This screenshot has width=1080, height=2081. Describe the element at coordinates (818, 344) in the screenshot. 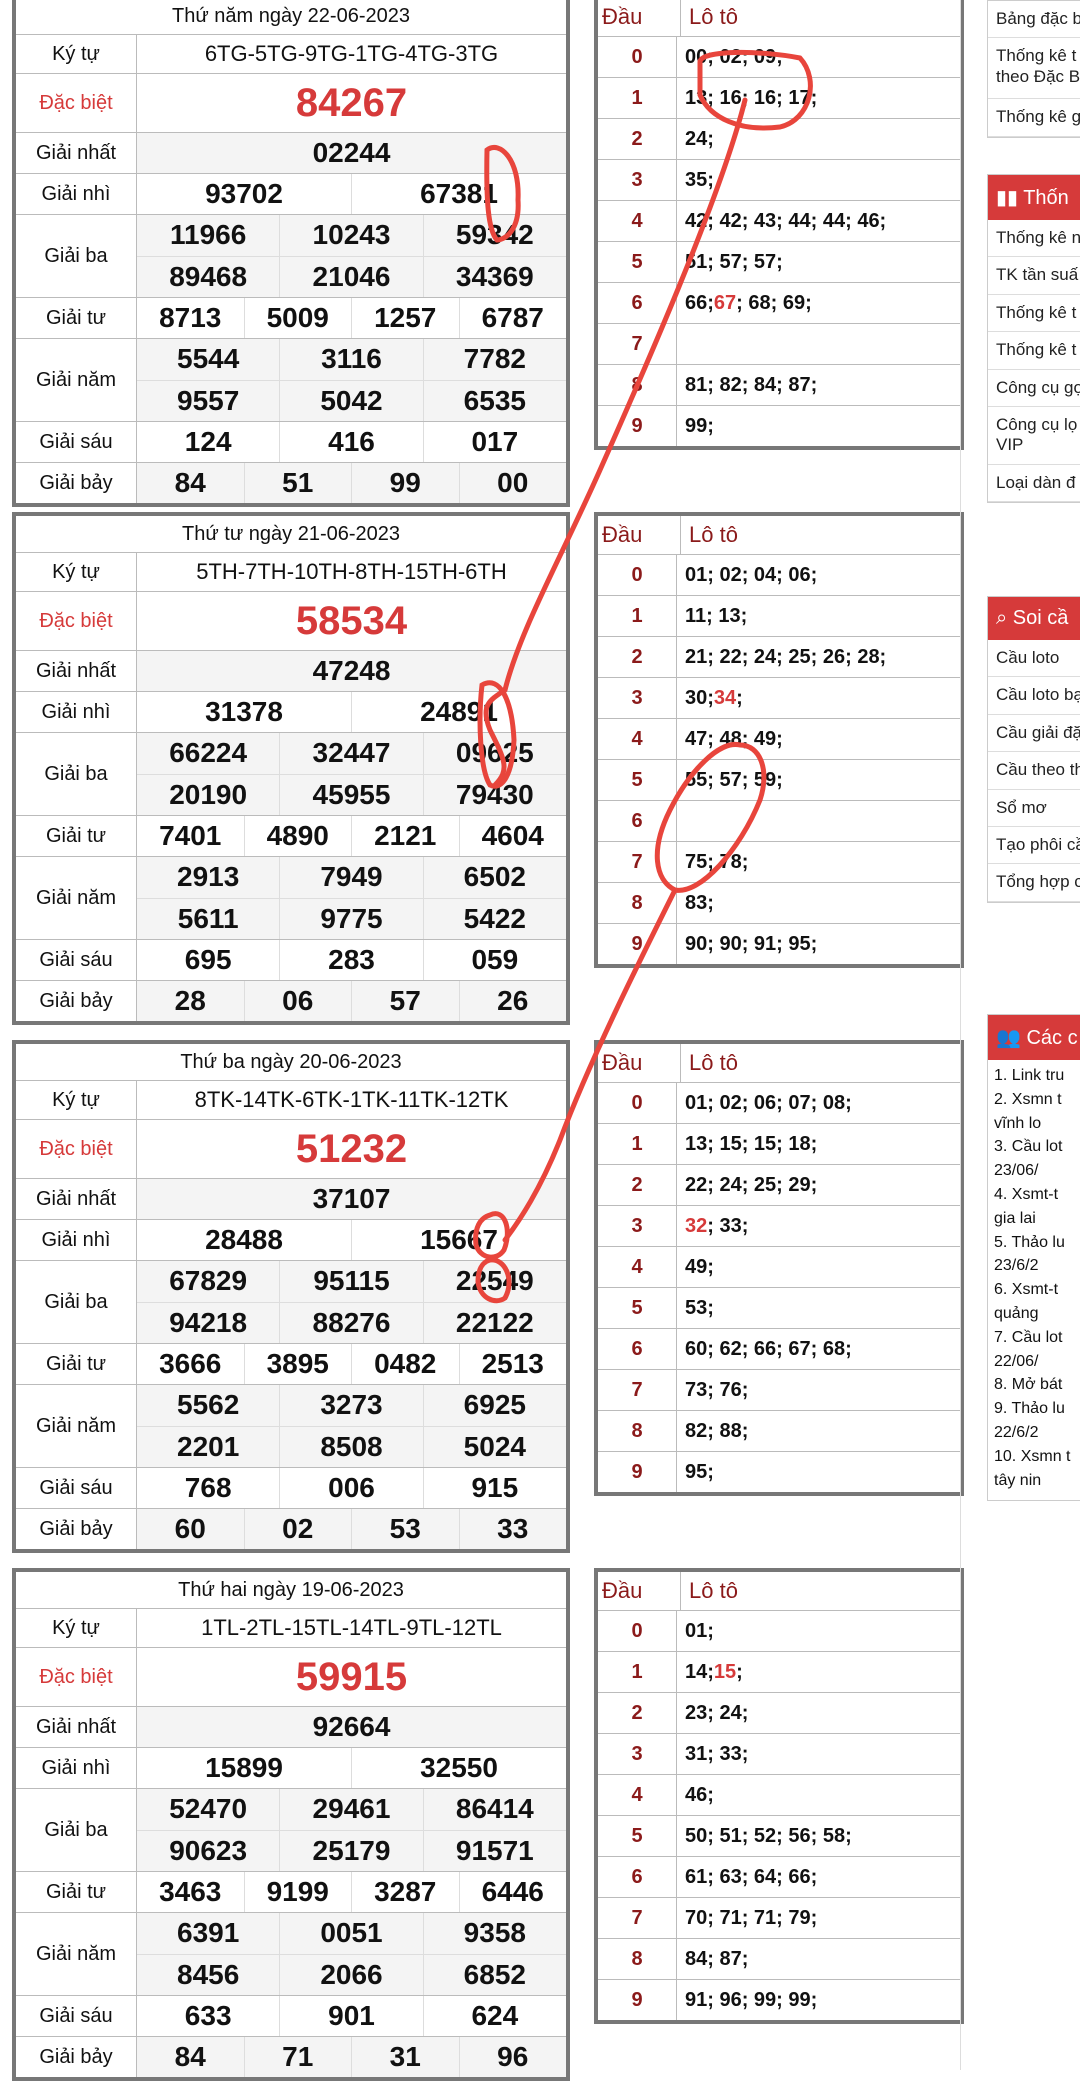

I see `loto-values` at that location.